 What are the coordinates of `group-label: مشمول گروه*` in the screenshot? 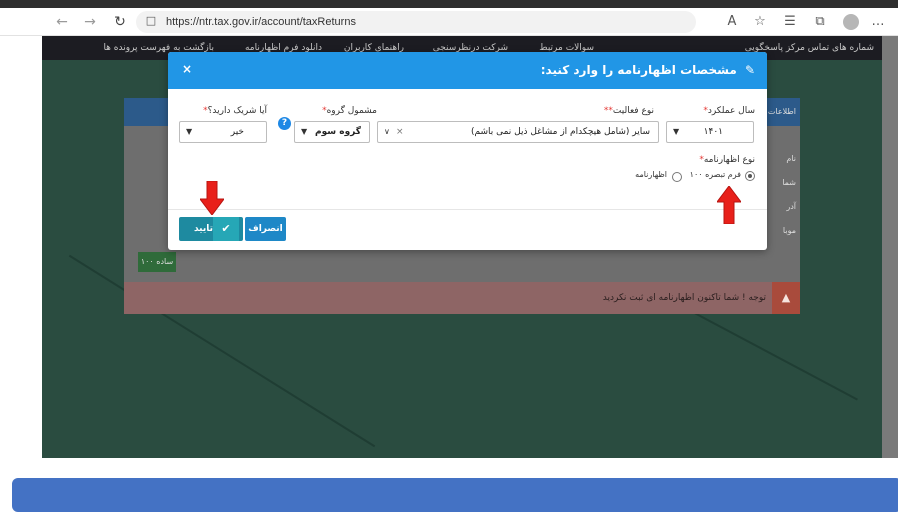 It's located at (349, 111).